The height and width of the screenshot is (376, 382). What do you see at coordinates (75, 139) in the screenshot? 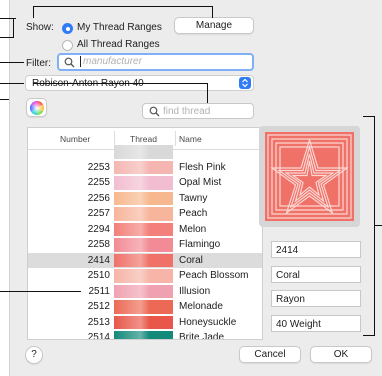
I see `column-header-number: Number` at bounding box center [75, 139].